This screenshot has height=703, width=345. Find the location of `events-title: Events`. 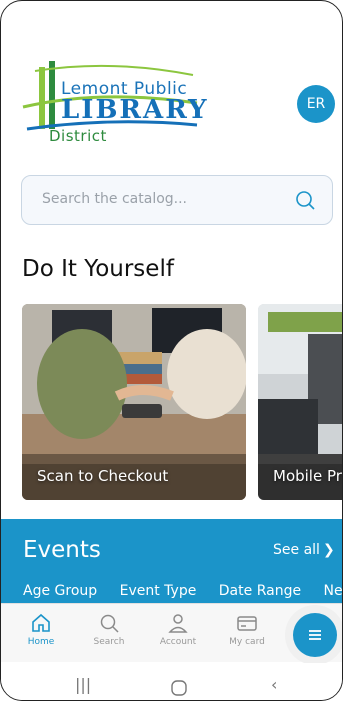

events-title: Events is located at coordinates (62, 550).